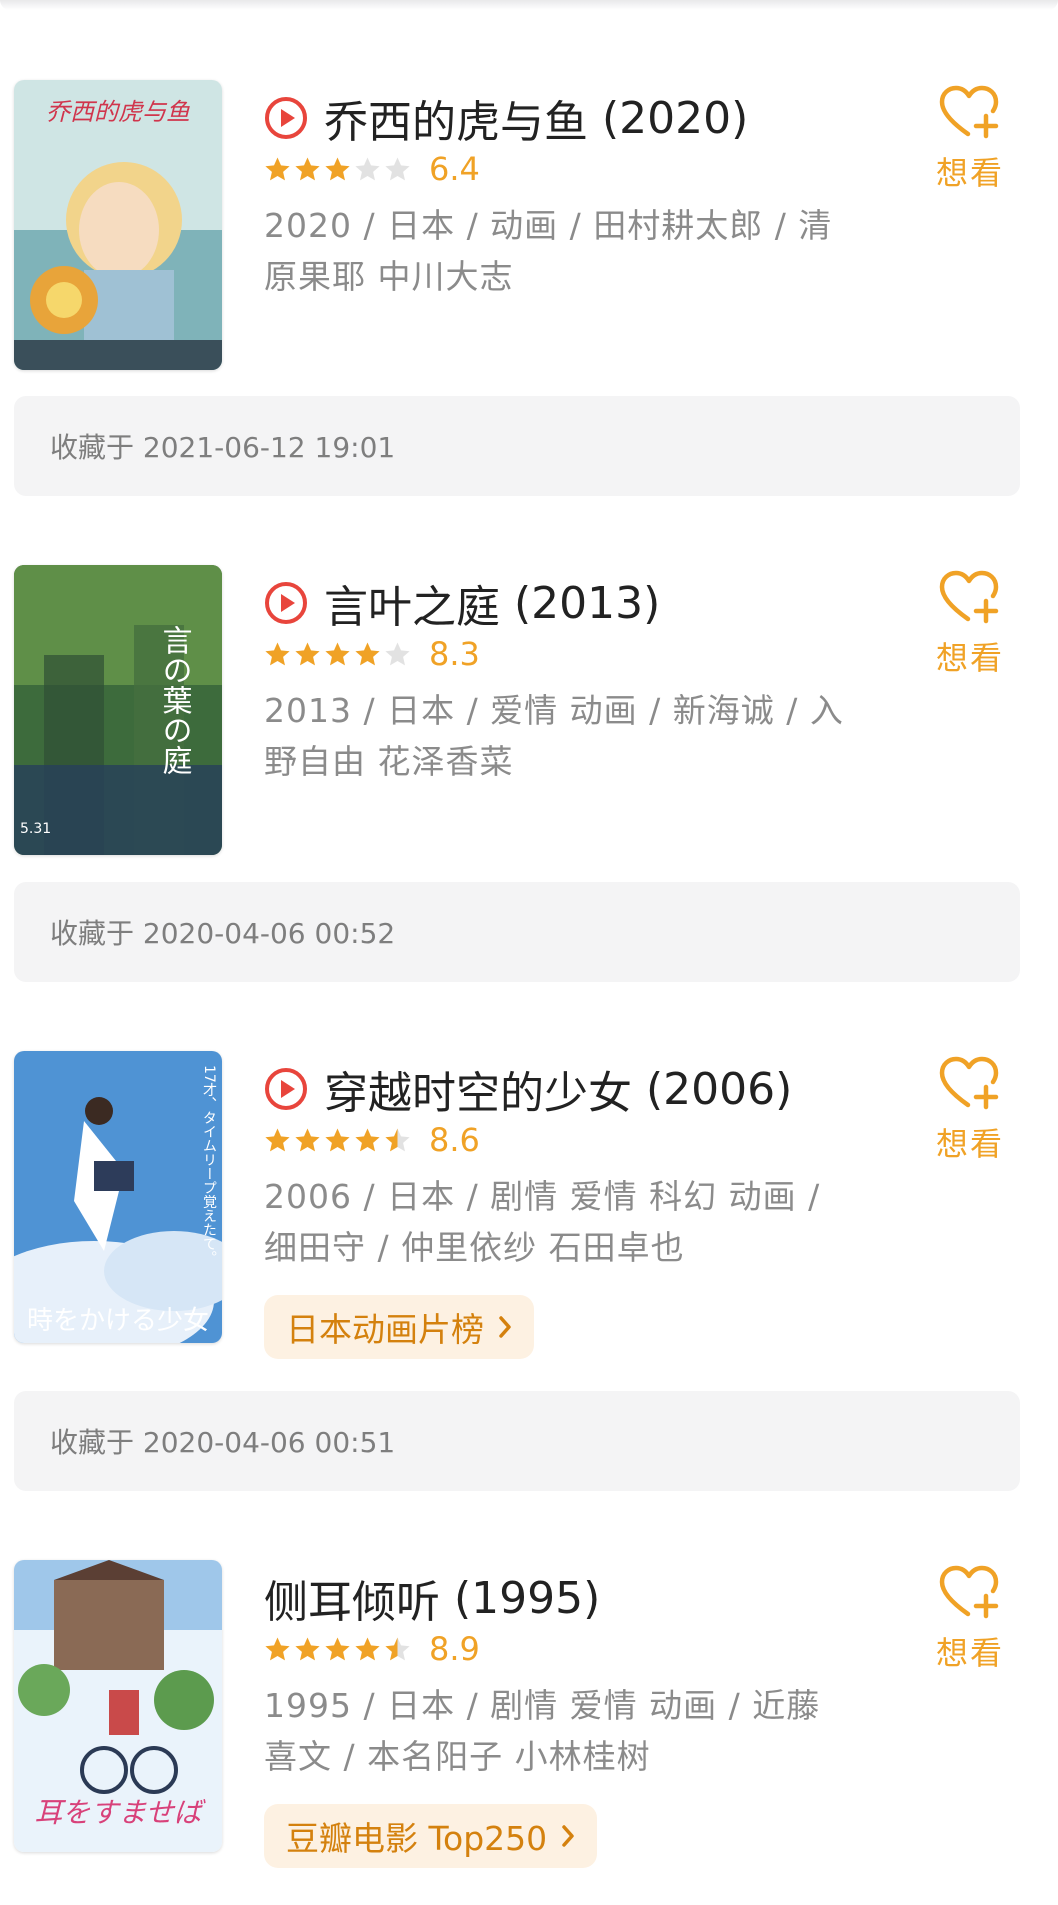 The height and width of the screenshot is (1905, 1058). I want to click on rating-row: 8.3, so click(372, 654).